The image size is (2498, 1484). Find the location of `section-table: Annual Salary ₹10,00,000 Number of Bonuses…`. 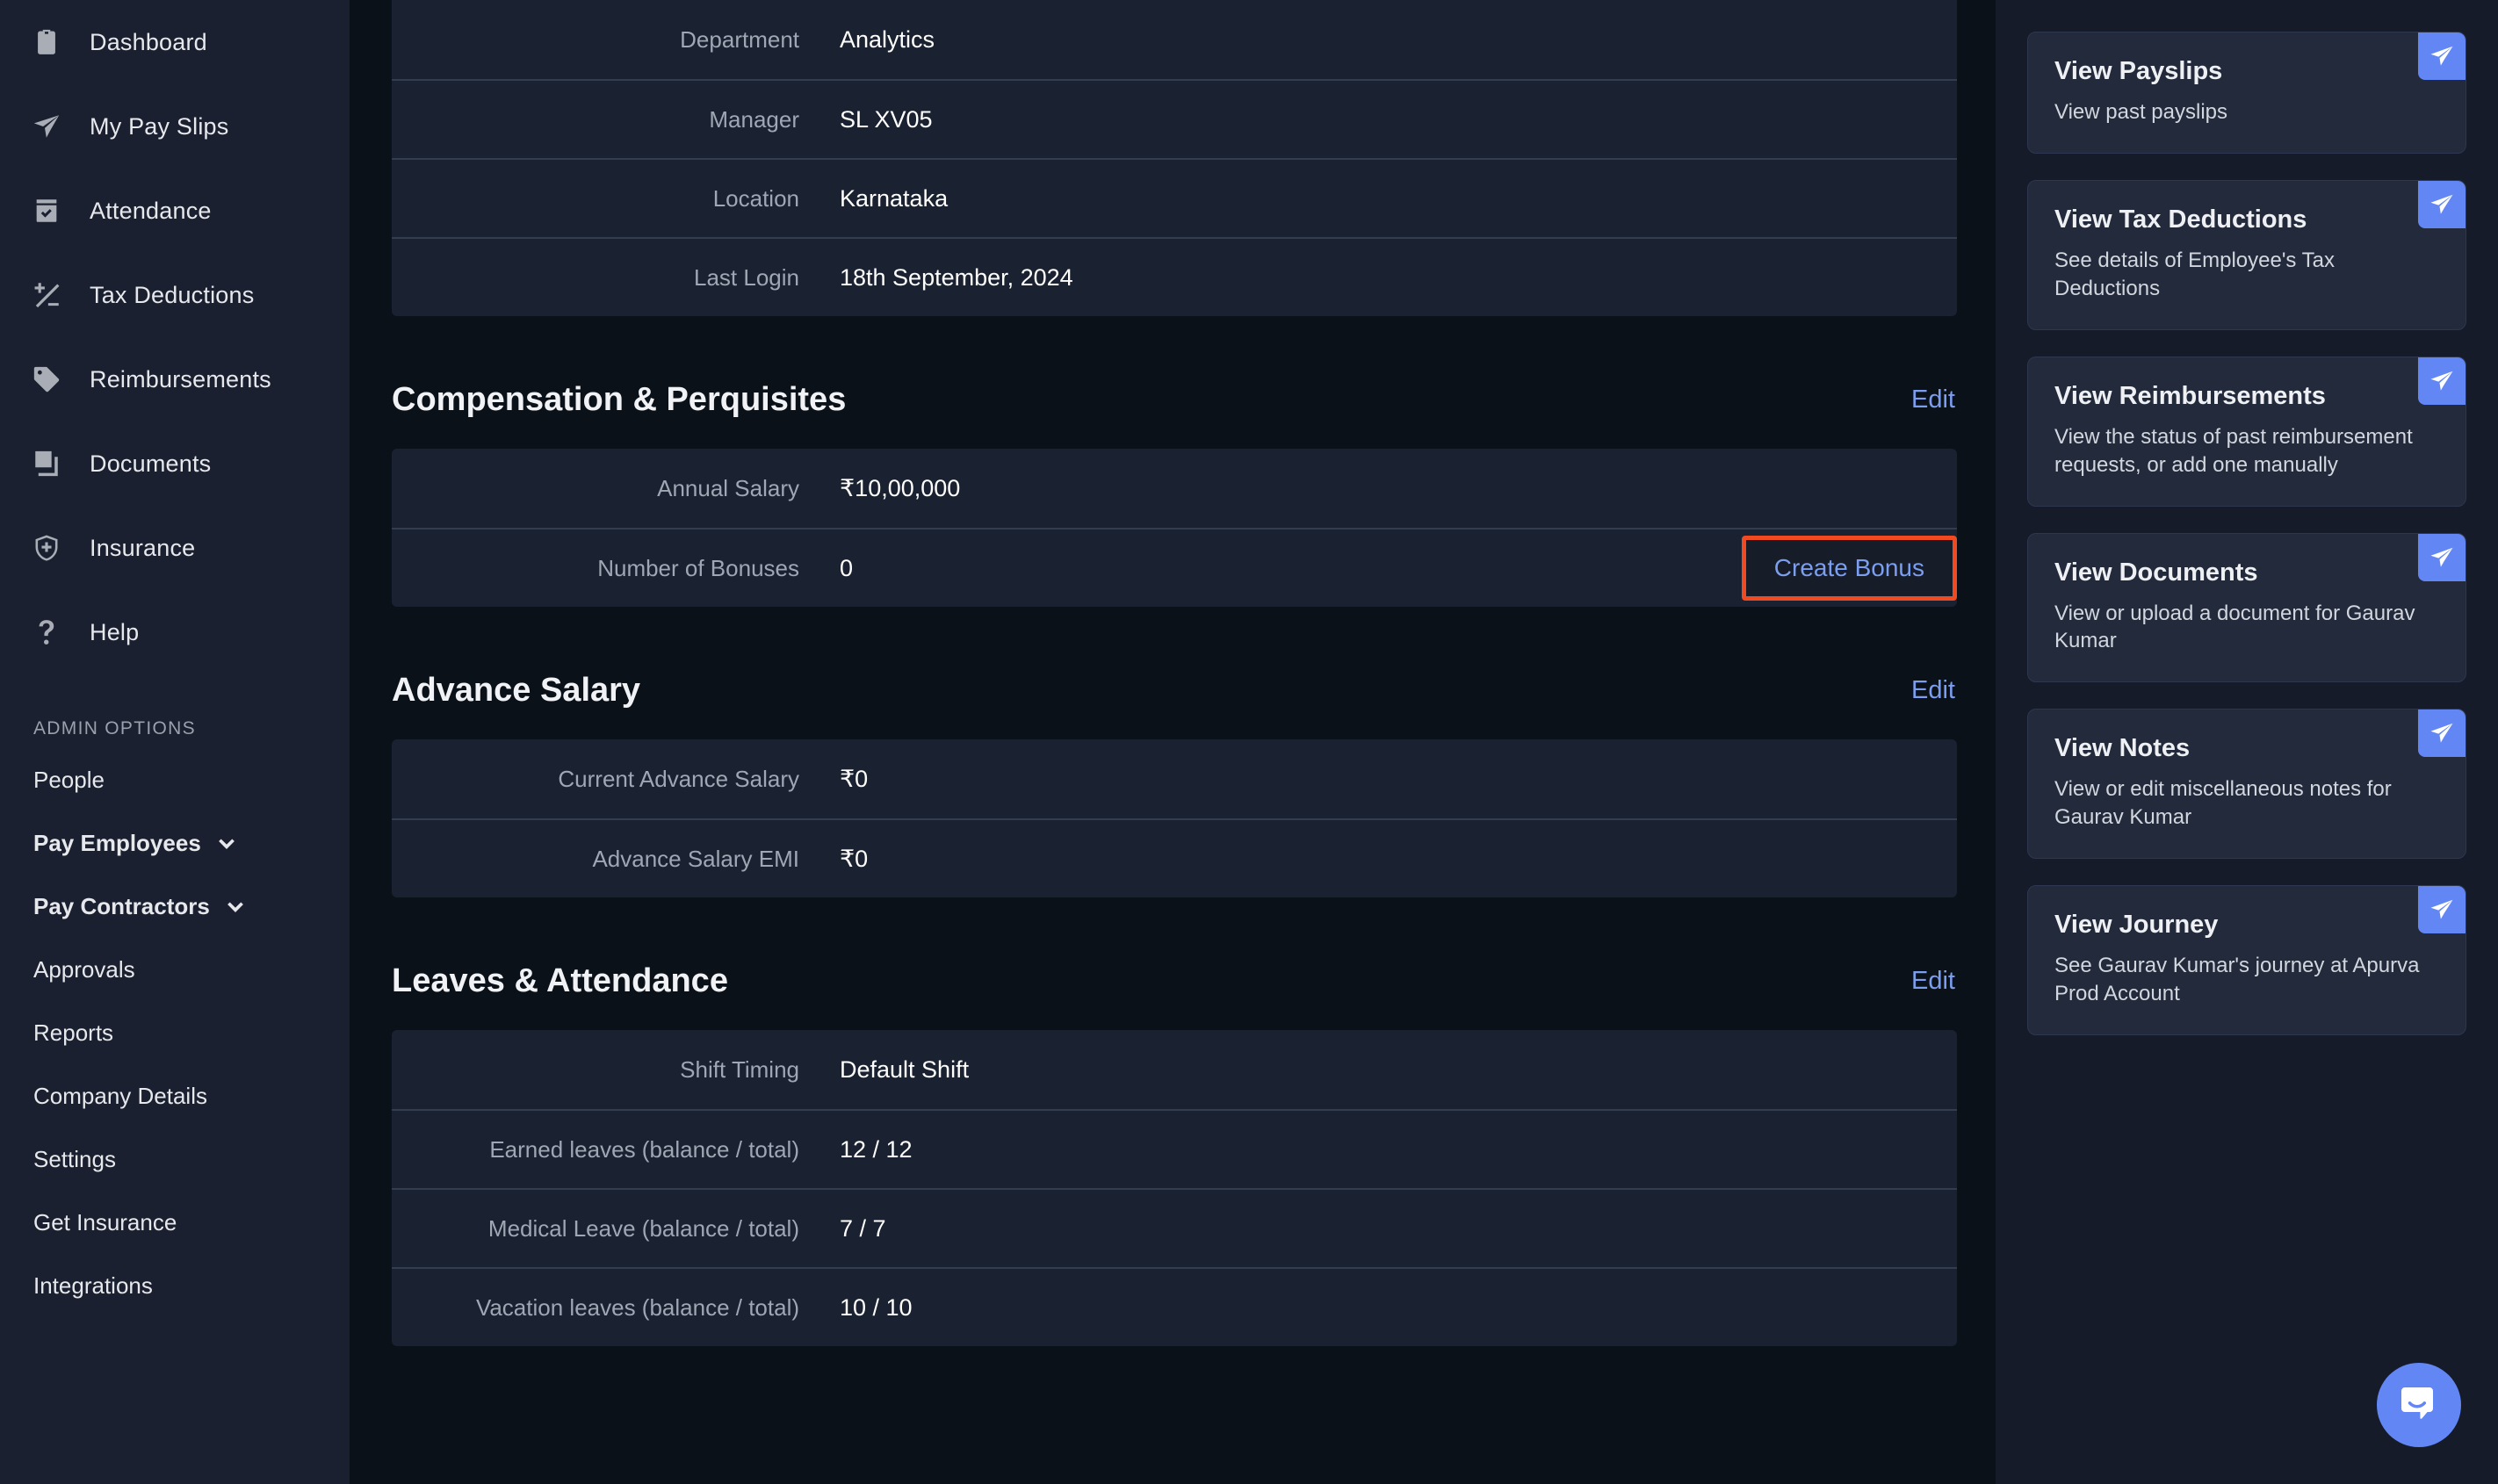

section-table: Annual Salary ₹10,00,000 Number of Bonuses… is located at coordinates (1174, 528).